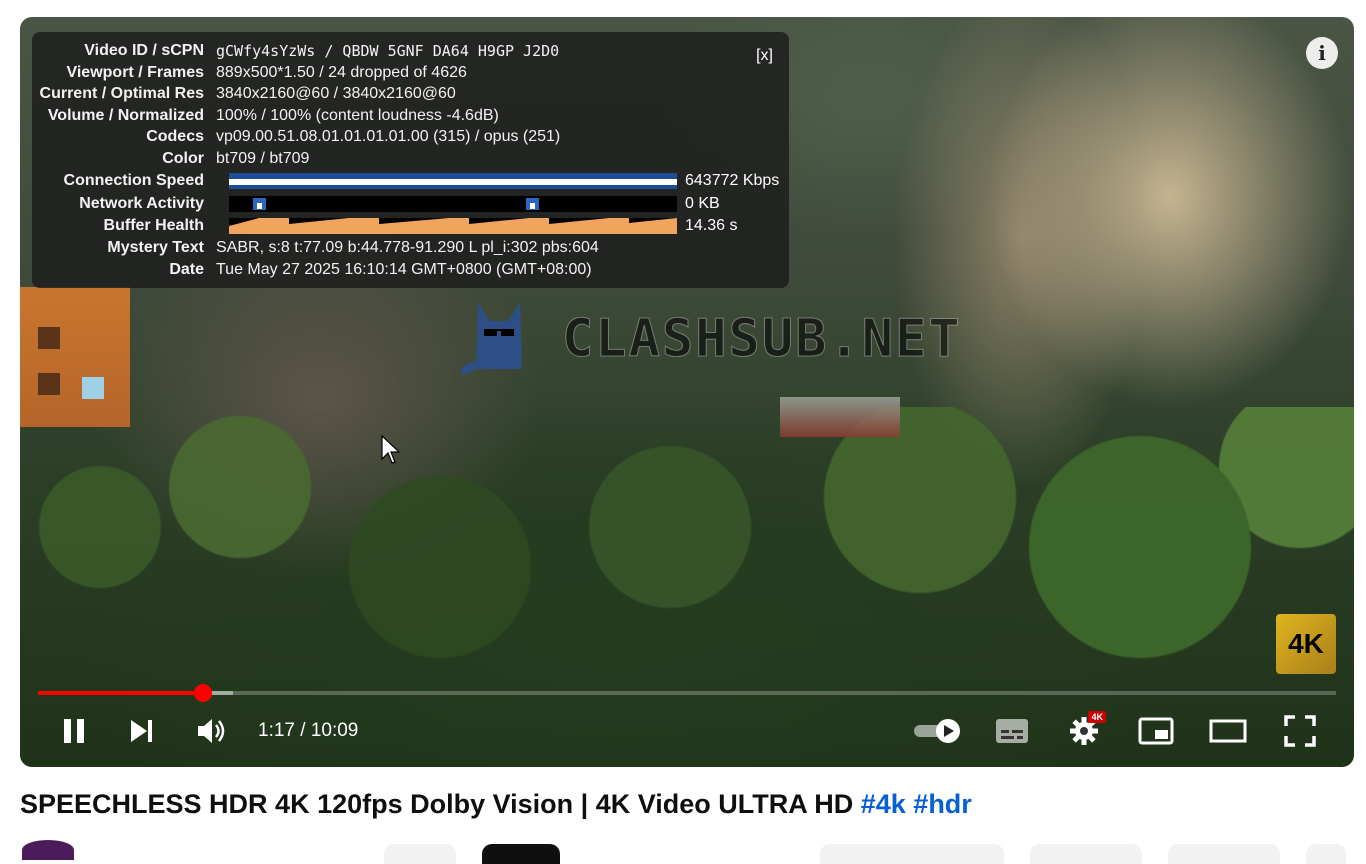  I want to click on watermark: CLASHSUB.NET, so click(709, 339).